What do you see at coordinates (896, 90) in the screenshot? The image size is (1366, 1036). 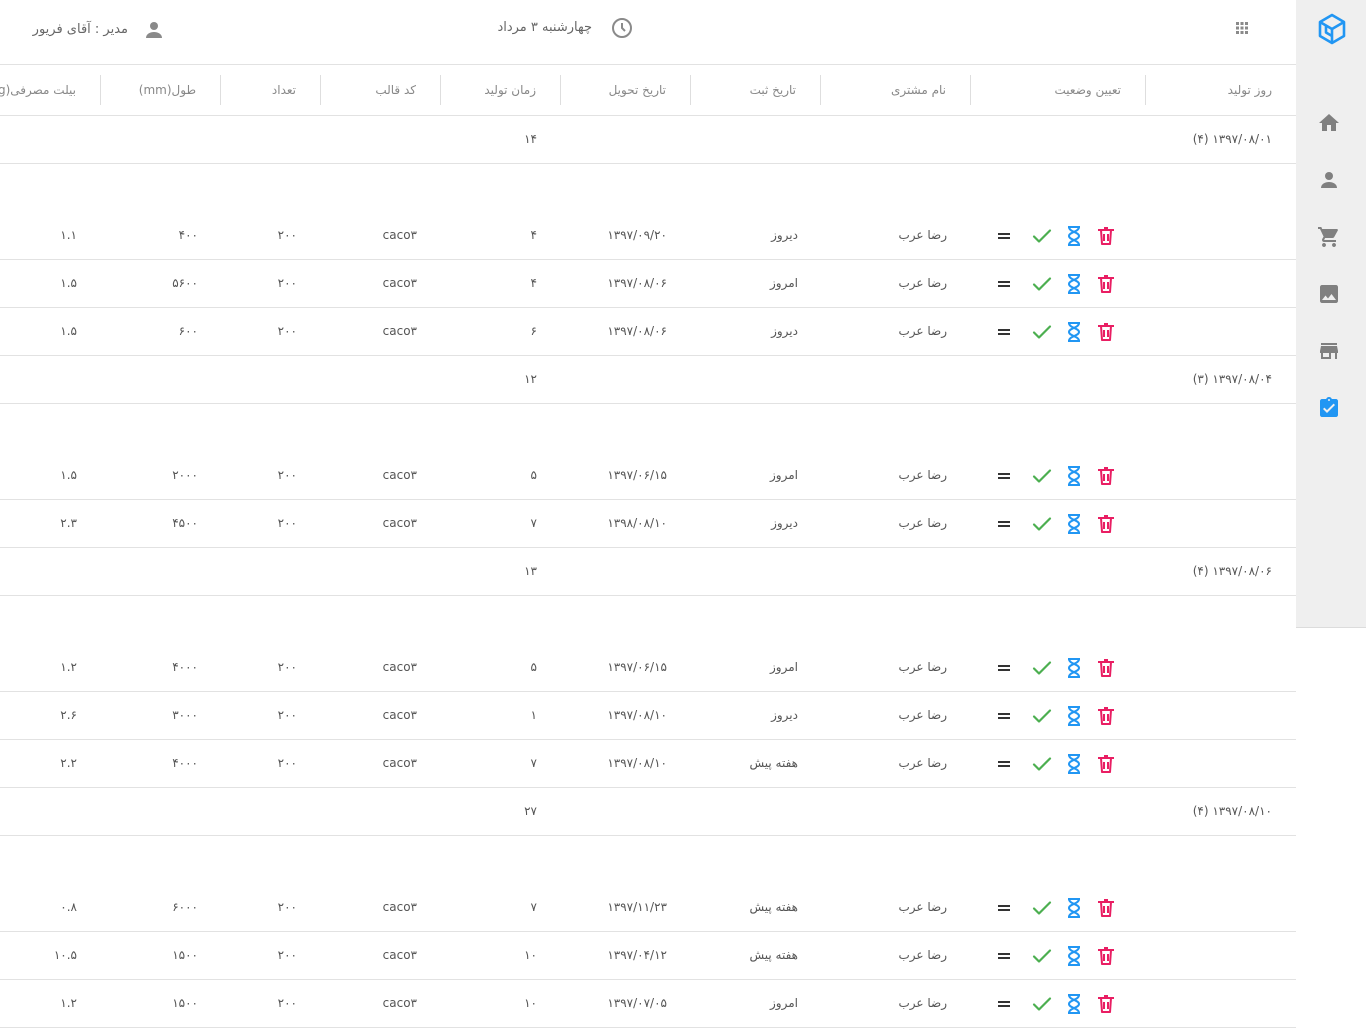 I see `column-header-customer: نام مشتری` at bounding box center [896, 90].